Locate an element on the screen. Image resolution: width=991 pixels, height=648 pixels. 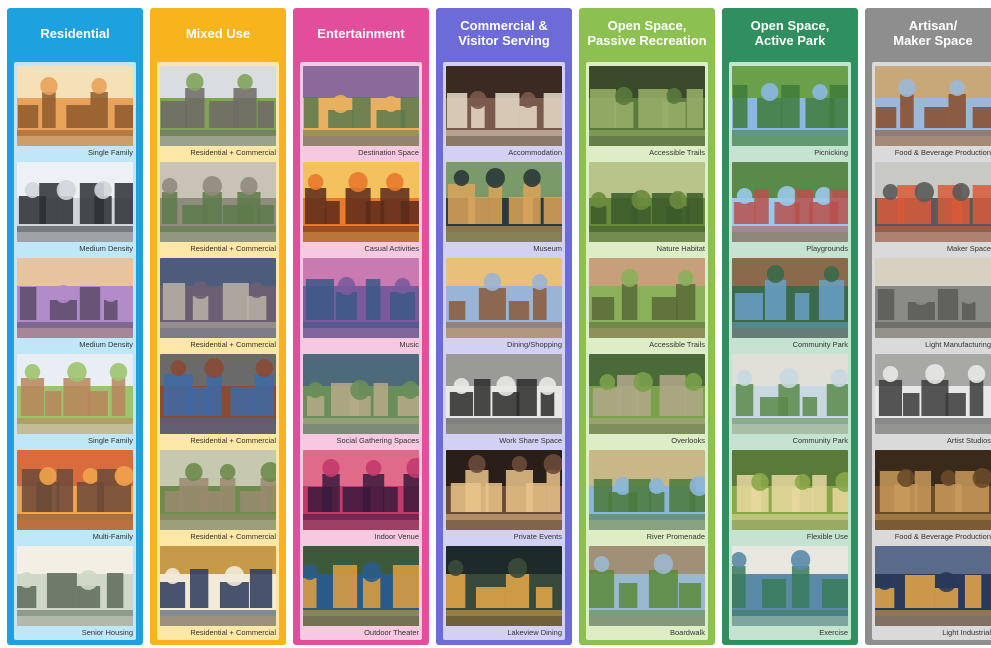
photo-tile: Multi-Family is located at coordinates (75, 496).